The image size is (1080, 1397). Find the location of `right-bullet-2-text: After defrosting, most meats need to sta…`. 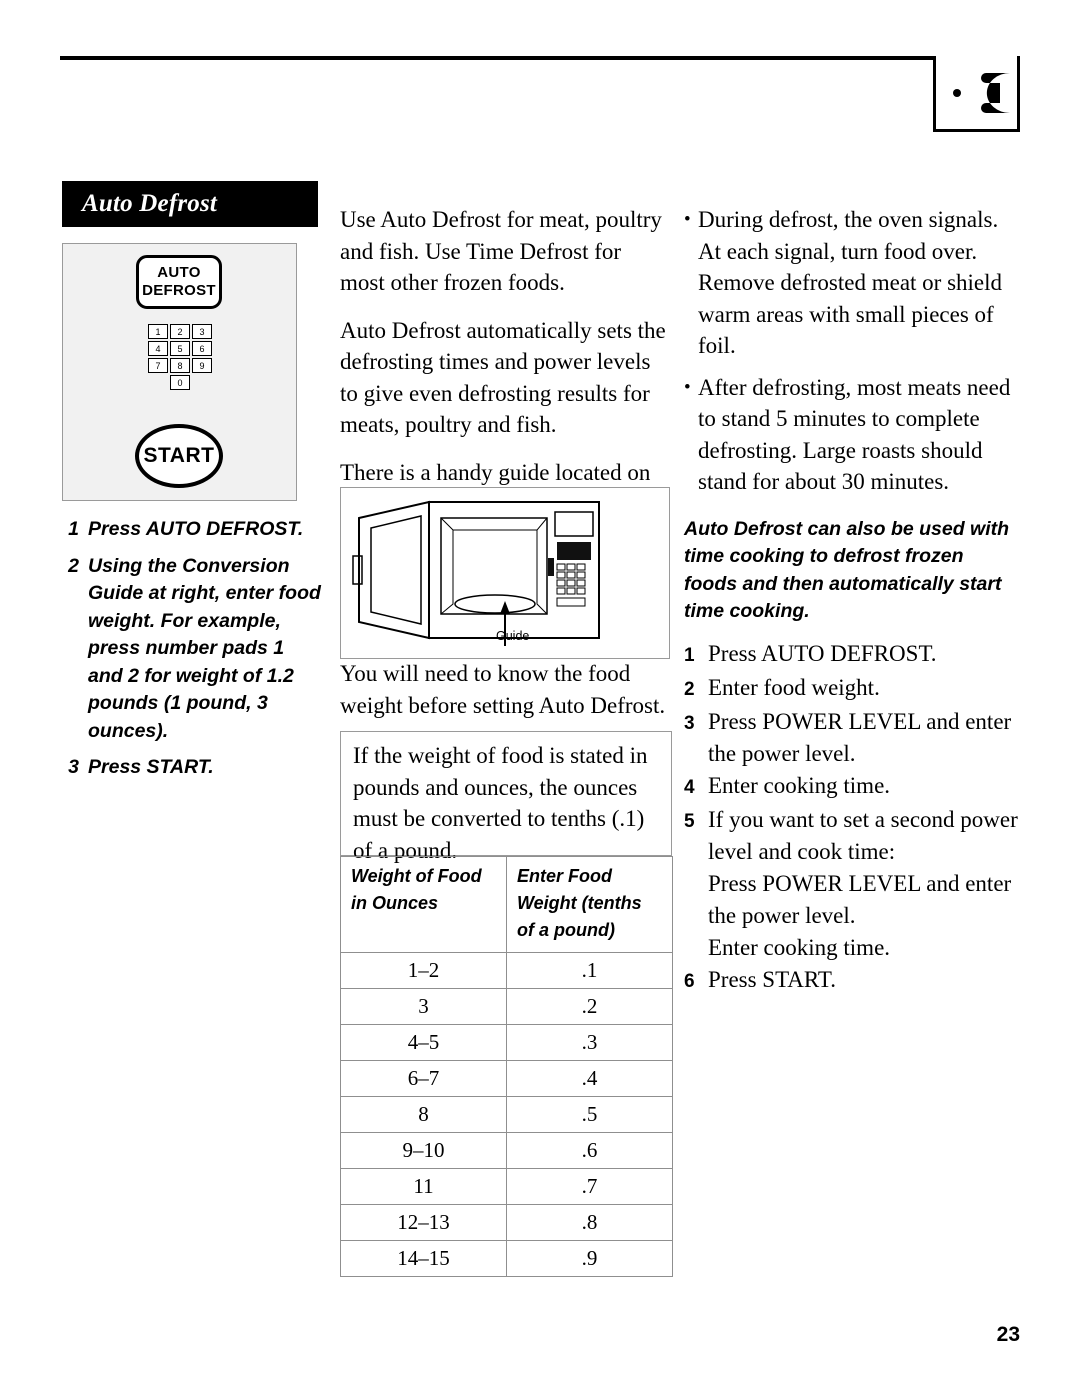

right-bullet-2-text: After defrosting, most meats need to sta… is located at coordinates (854, 434).